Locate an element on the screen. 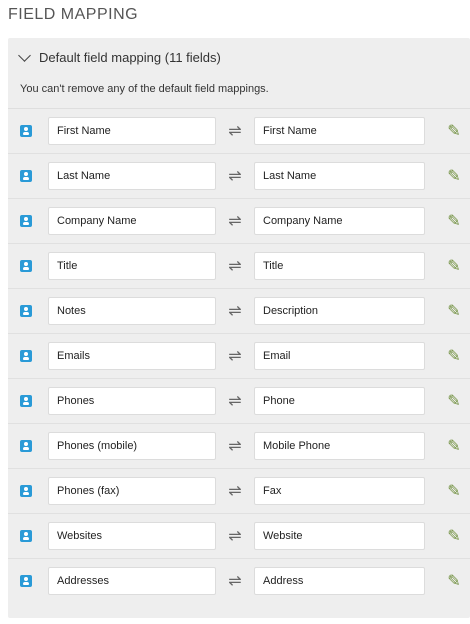 The width and height of the screenshot is (470, 624). target-field: Address is located at coordinates (339, 581).